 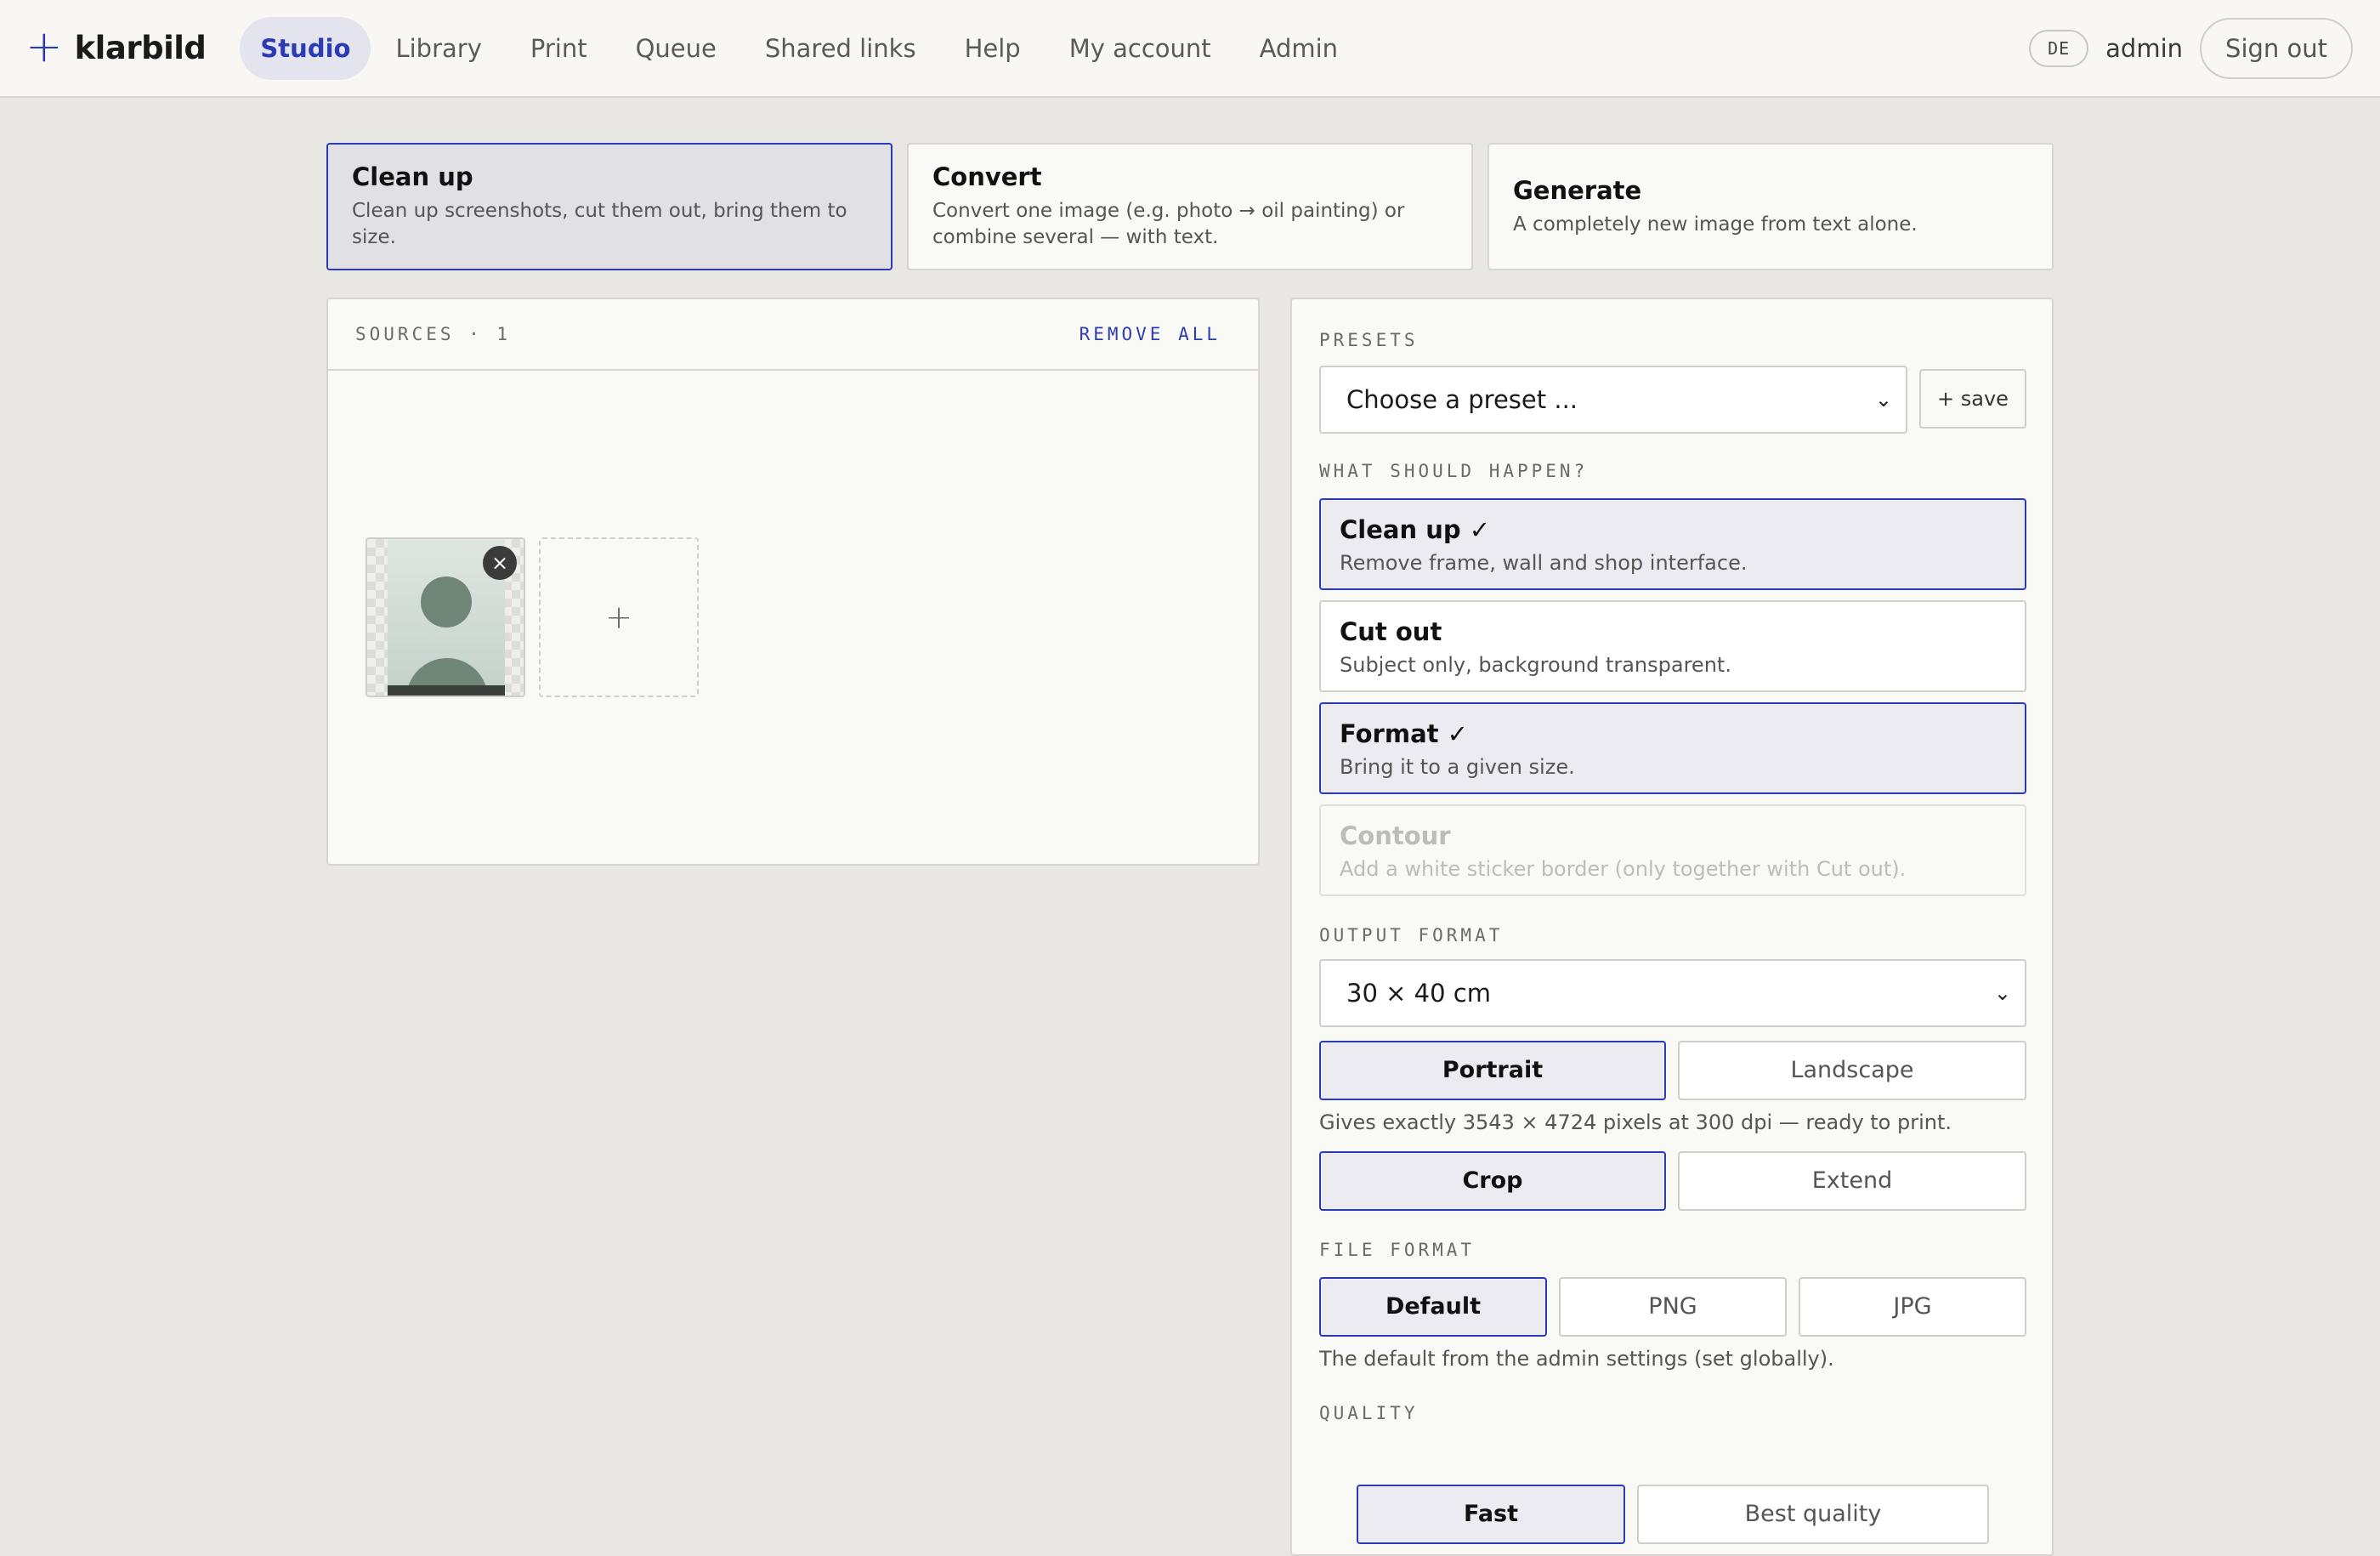 What do you see at coordinates (619, 617) in the screenshot?
I see `add-source-button: +` at bounding box center [619, 617].